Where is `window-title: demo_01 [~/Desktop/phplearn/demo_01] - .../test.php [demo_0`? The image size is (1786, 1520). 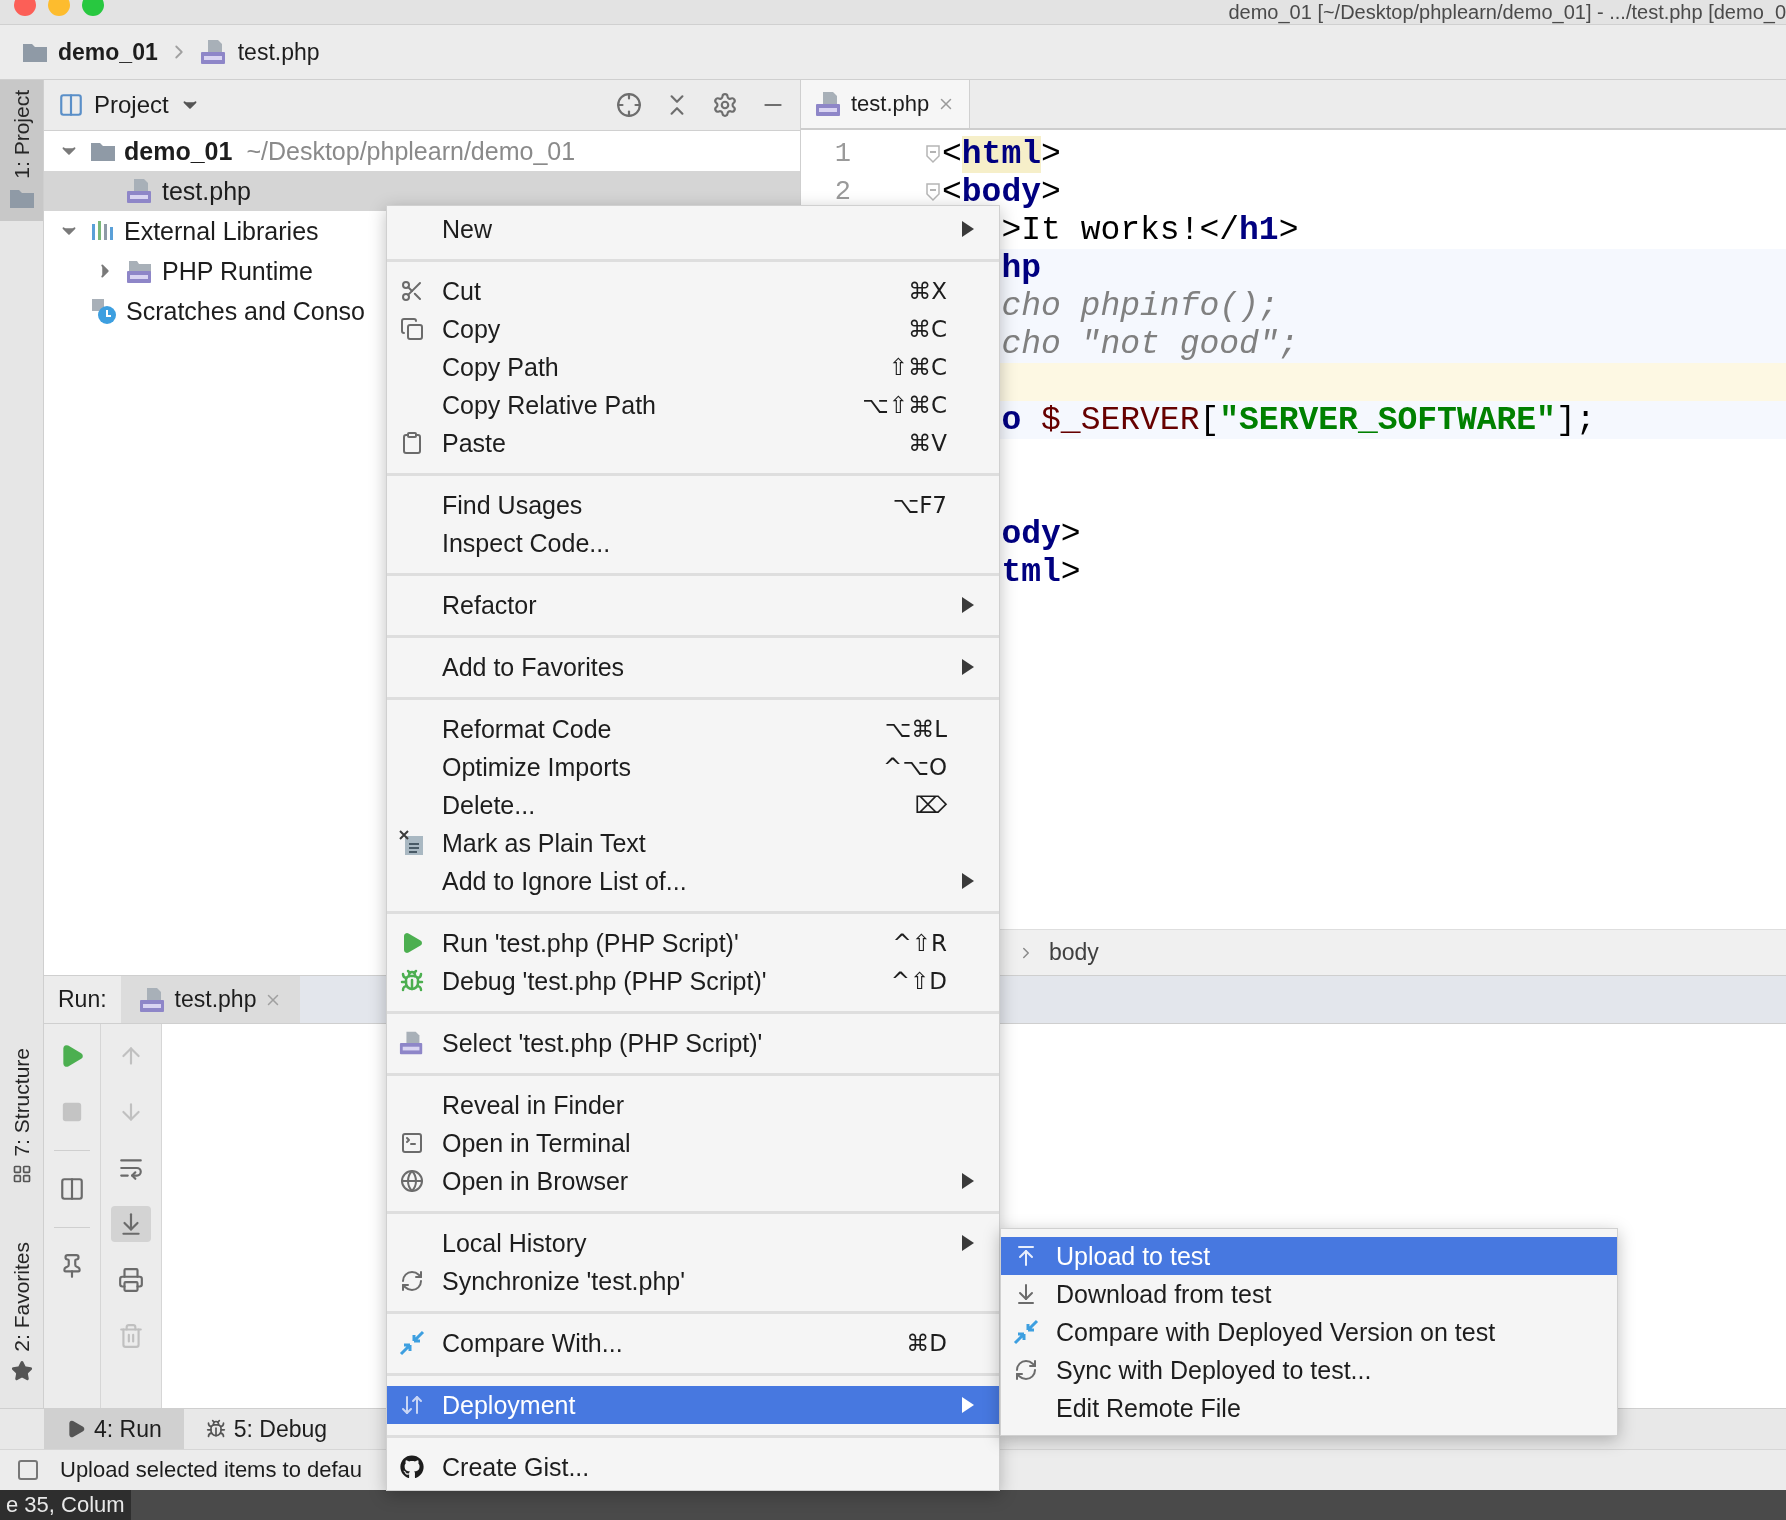 window-title: demo_01 [~/Desktop/phplearn/demo_01] - .../test.php [demo_0 is located at coordinates (1507, 12).